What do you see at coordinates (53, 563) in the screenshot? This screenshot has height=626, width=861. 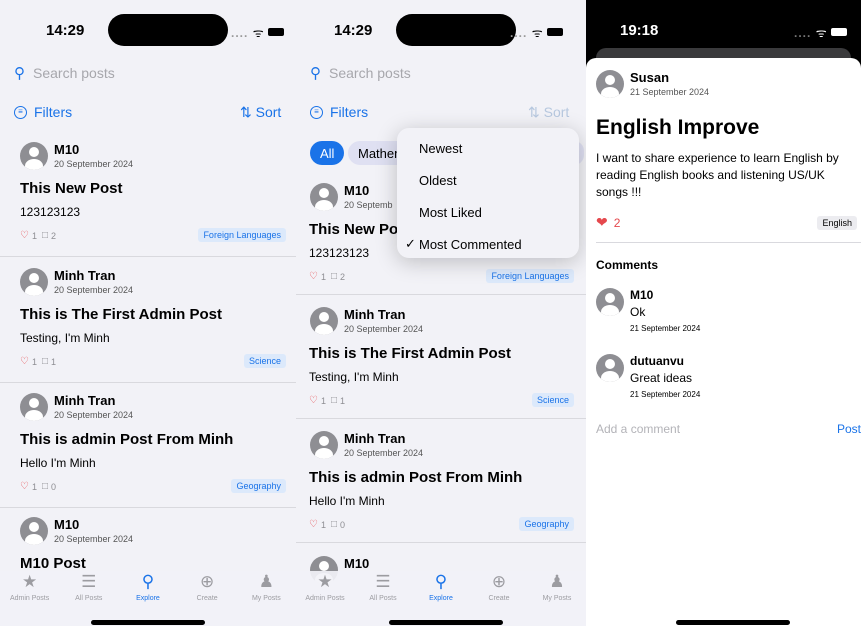 I see `post-title: M10 Post` at bounding box center [53, 563].